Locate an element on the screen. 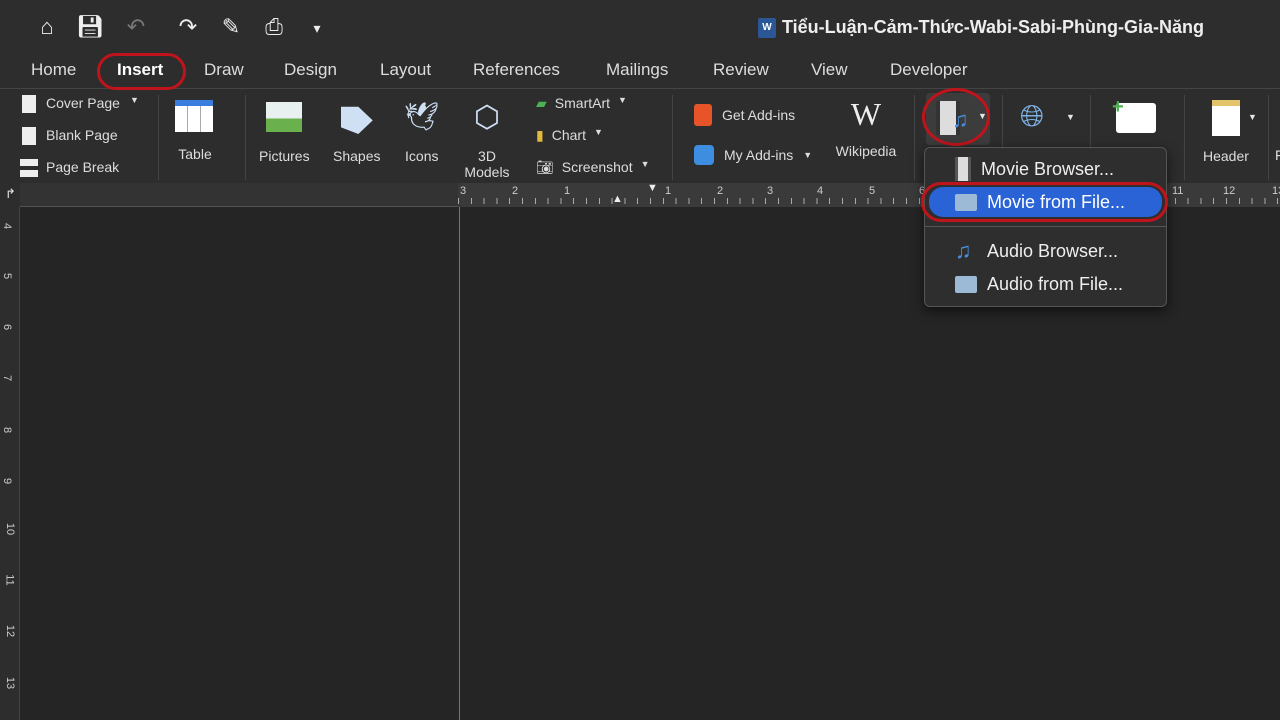 The image size is (1280, 720). ruler-number: 7 is located at coordinates (7, 378).